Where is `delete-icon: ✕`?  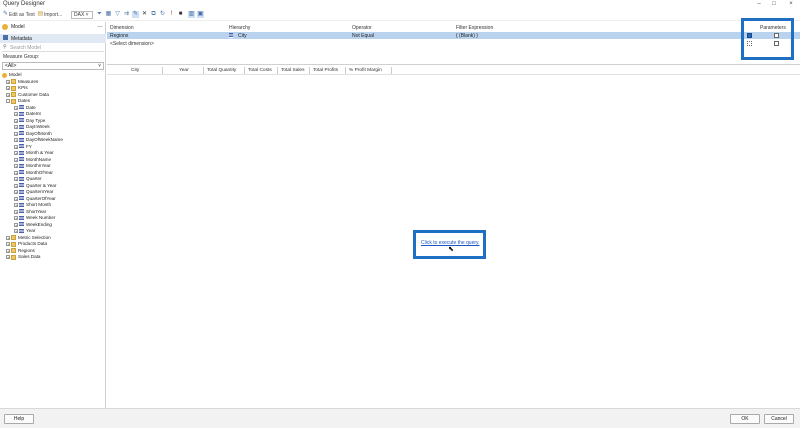 delete-icon: ✕ is located at coordinates (144, 14).